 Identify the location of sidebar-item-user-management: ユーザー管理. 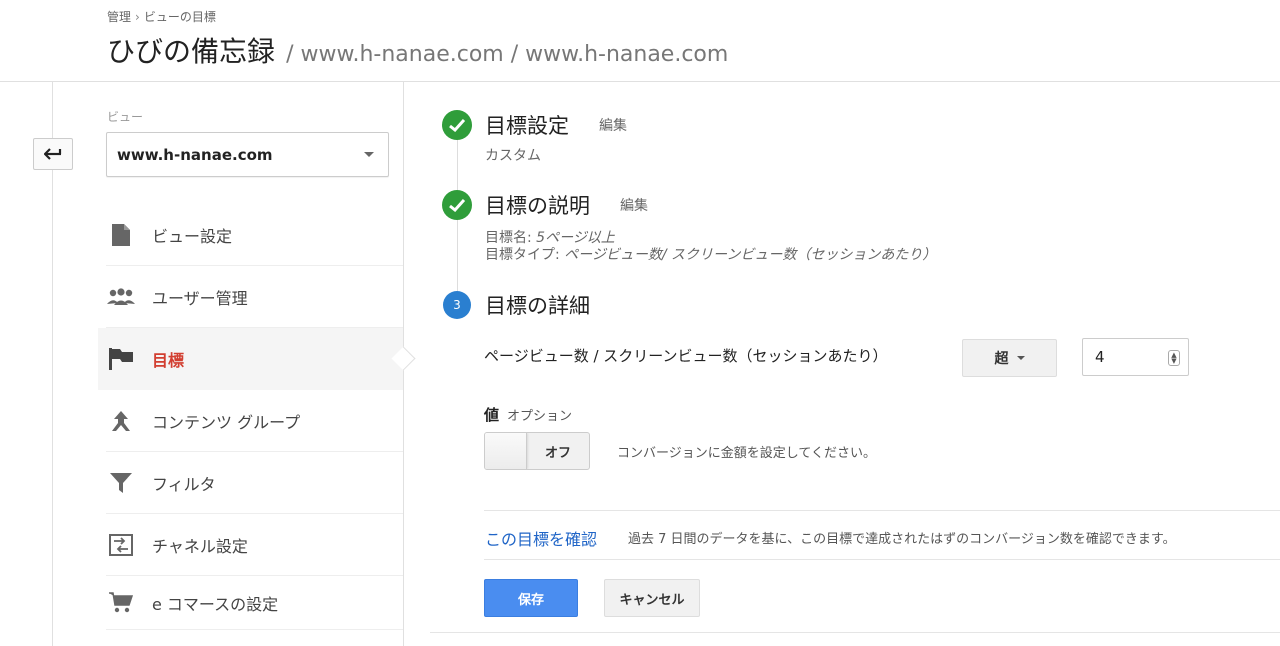
(254, 297).